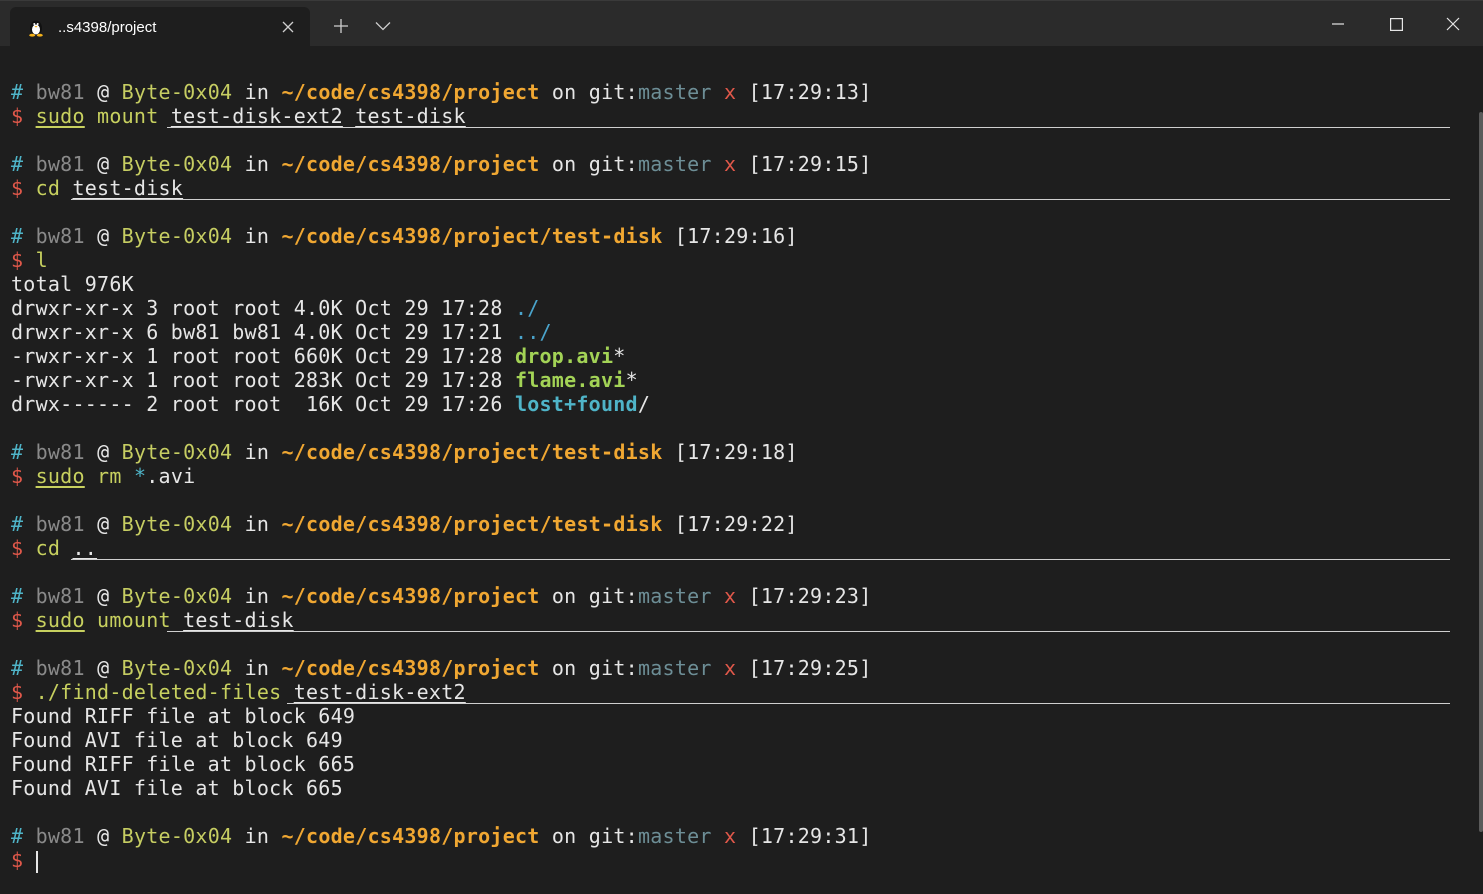 The image size is (1483, 894). Describe the element at coordinates (1453, 24) in the screenshot. I see `close-window-button` at that location.